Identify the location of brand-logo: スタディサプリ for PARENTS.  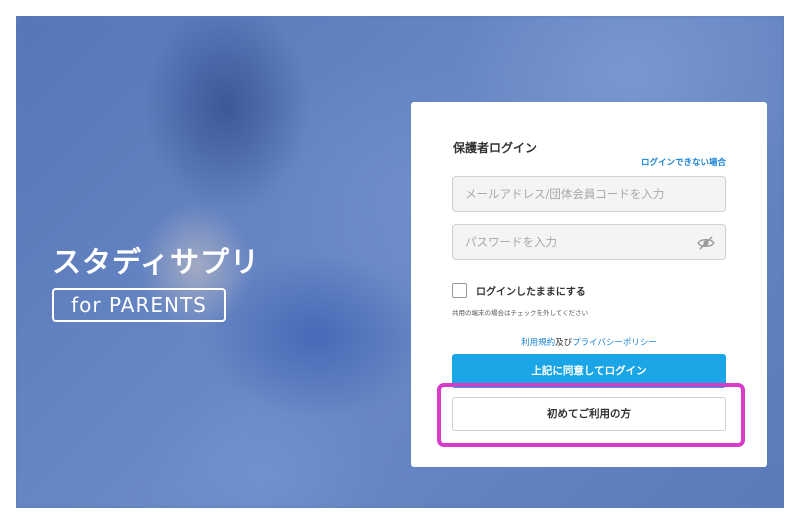
(156, 281).